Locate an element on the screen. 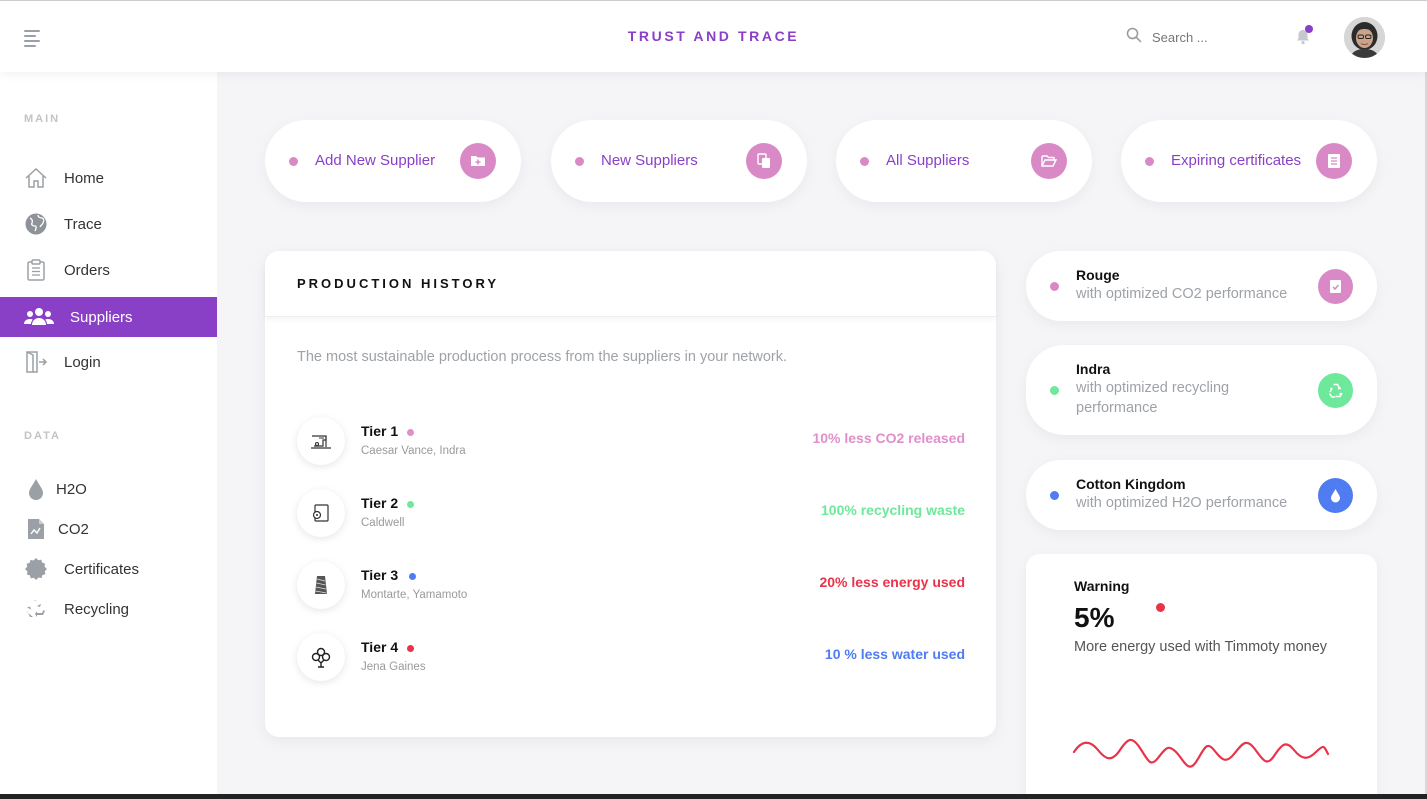 This screenshot has height=799, width=1427. warning-title: Warning is located at coordinates (1102, 586).